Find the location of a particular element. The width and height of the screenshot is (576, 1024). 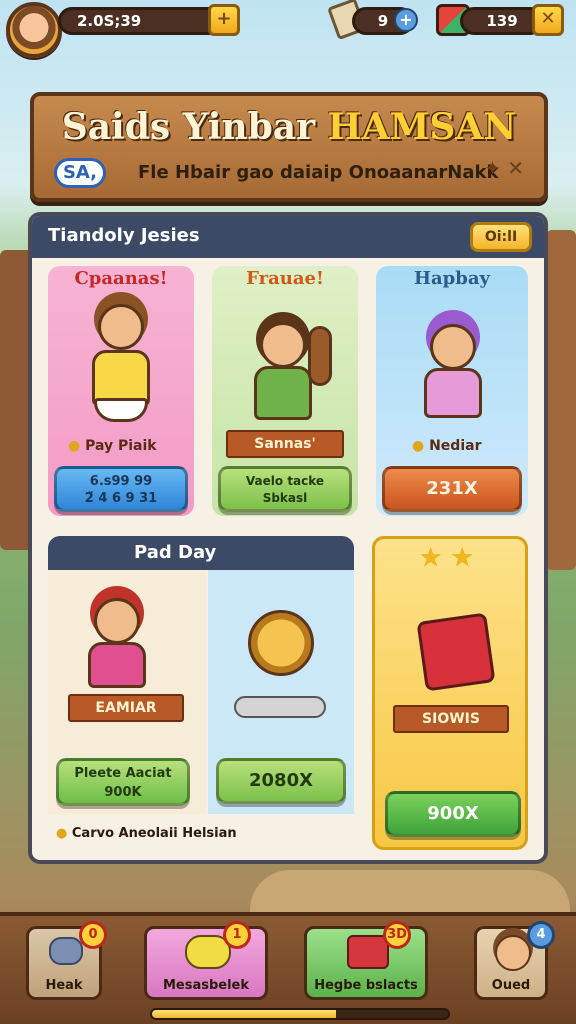

nav-objects: 3D Hegbe bslacts is located at coordinates (366, 960).